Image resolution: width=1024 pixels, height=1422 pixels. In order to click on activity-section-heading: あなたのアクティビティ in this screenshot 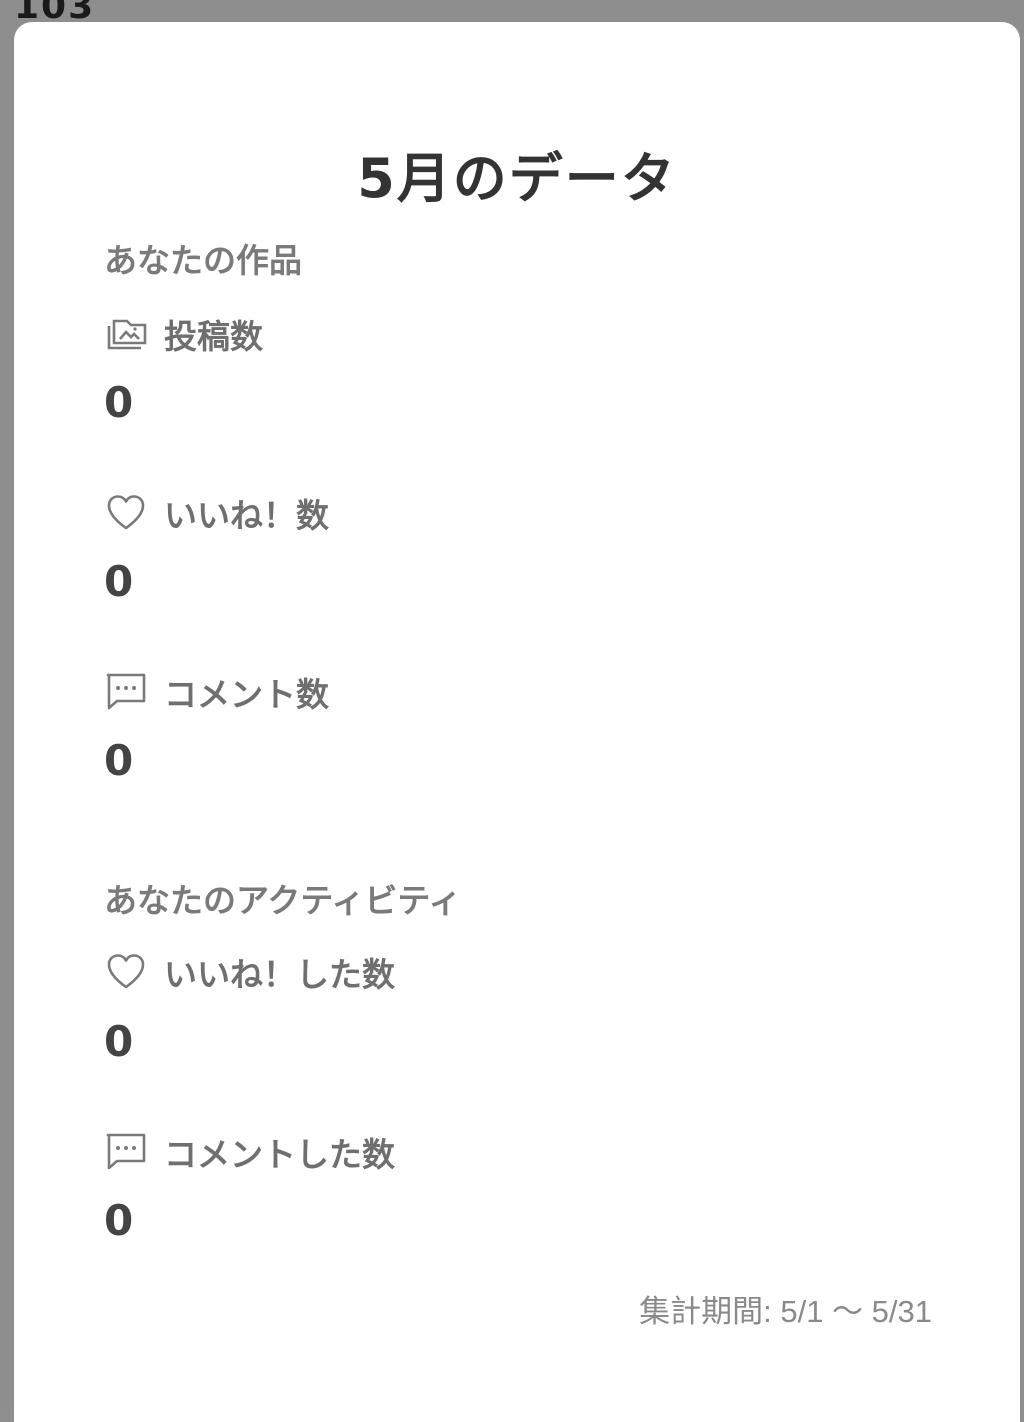, I will do `click(283, 900)`.